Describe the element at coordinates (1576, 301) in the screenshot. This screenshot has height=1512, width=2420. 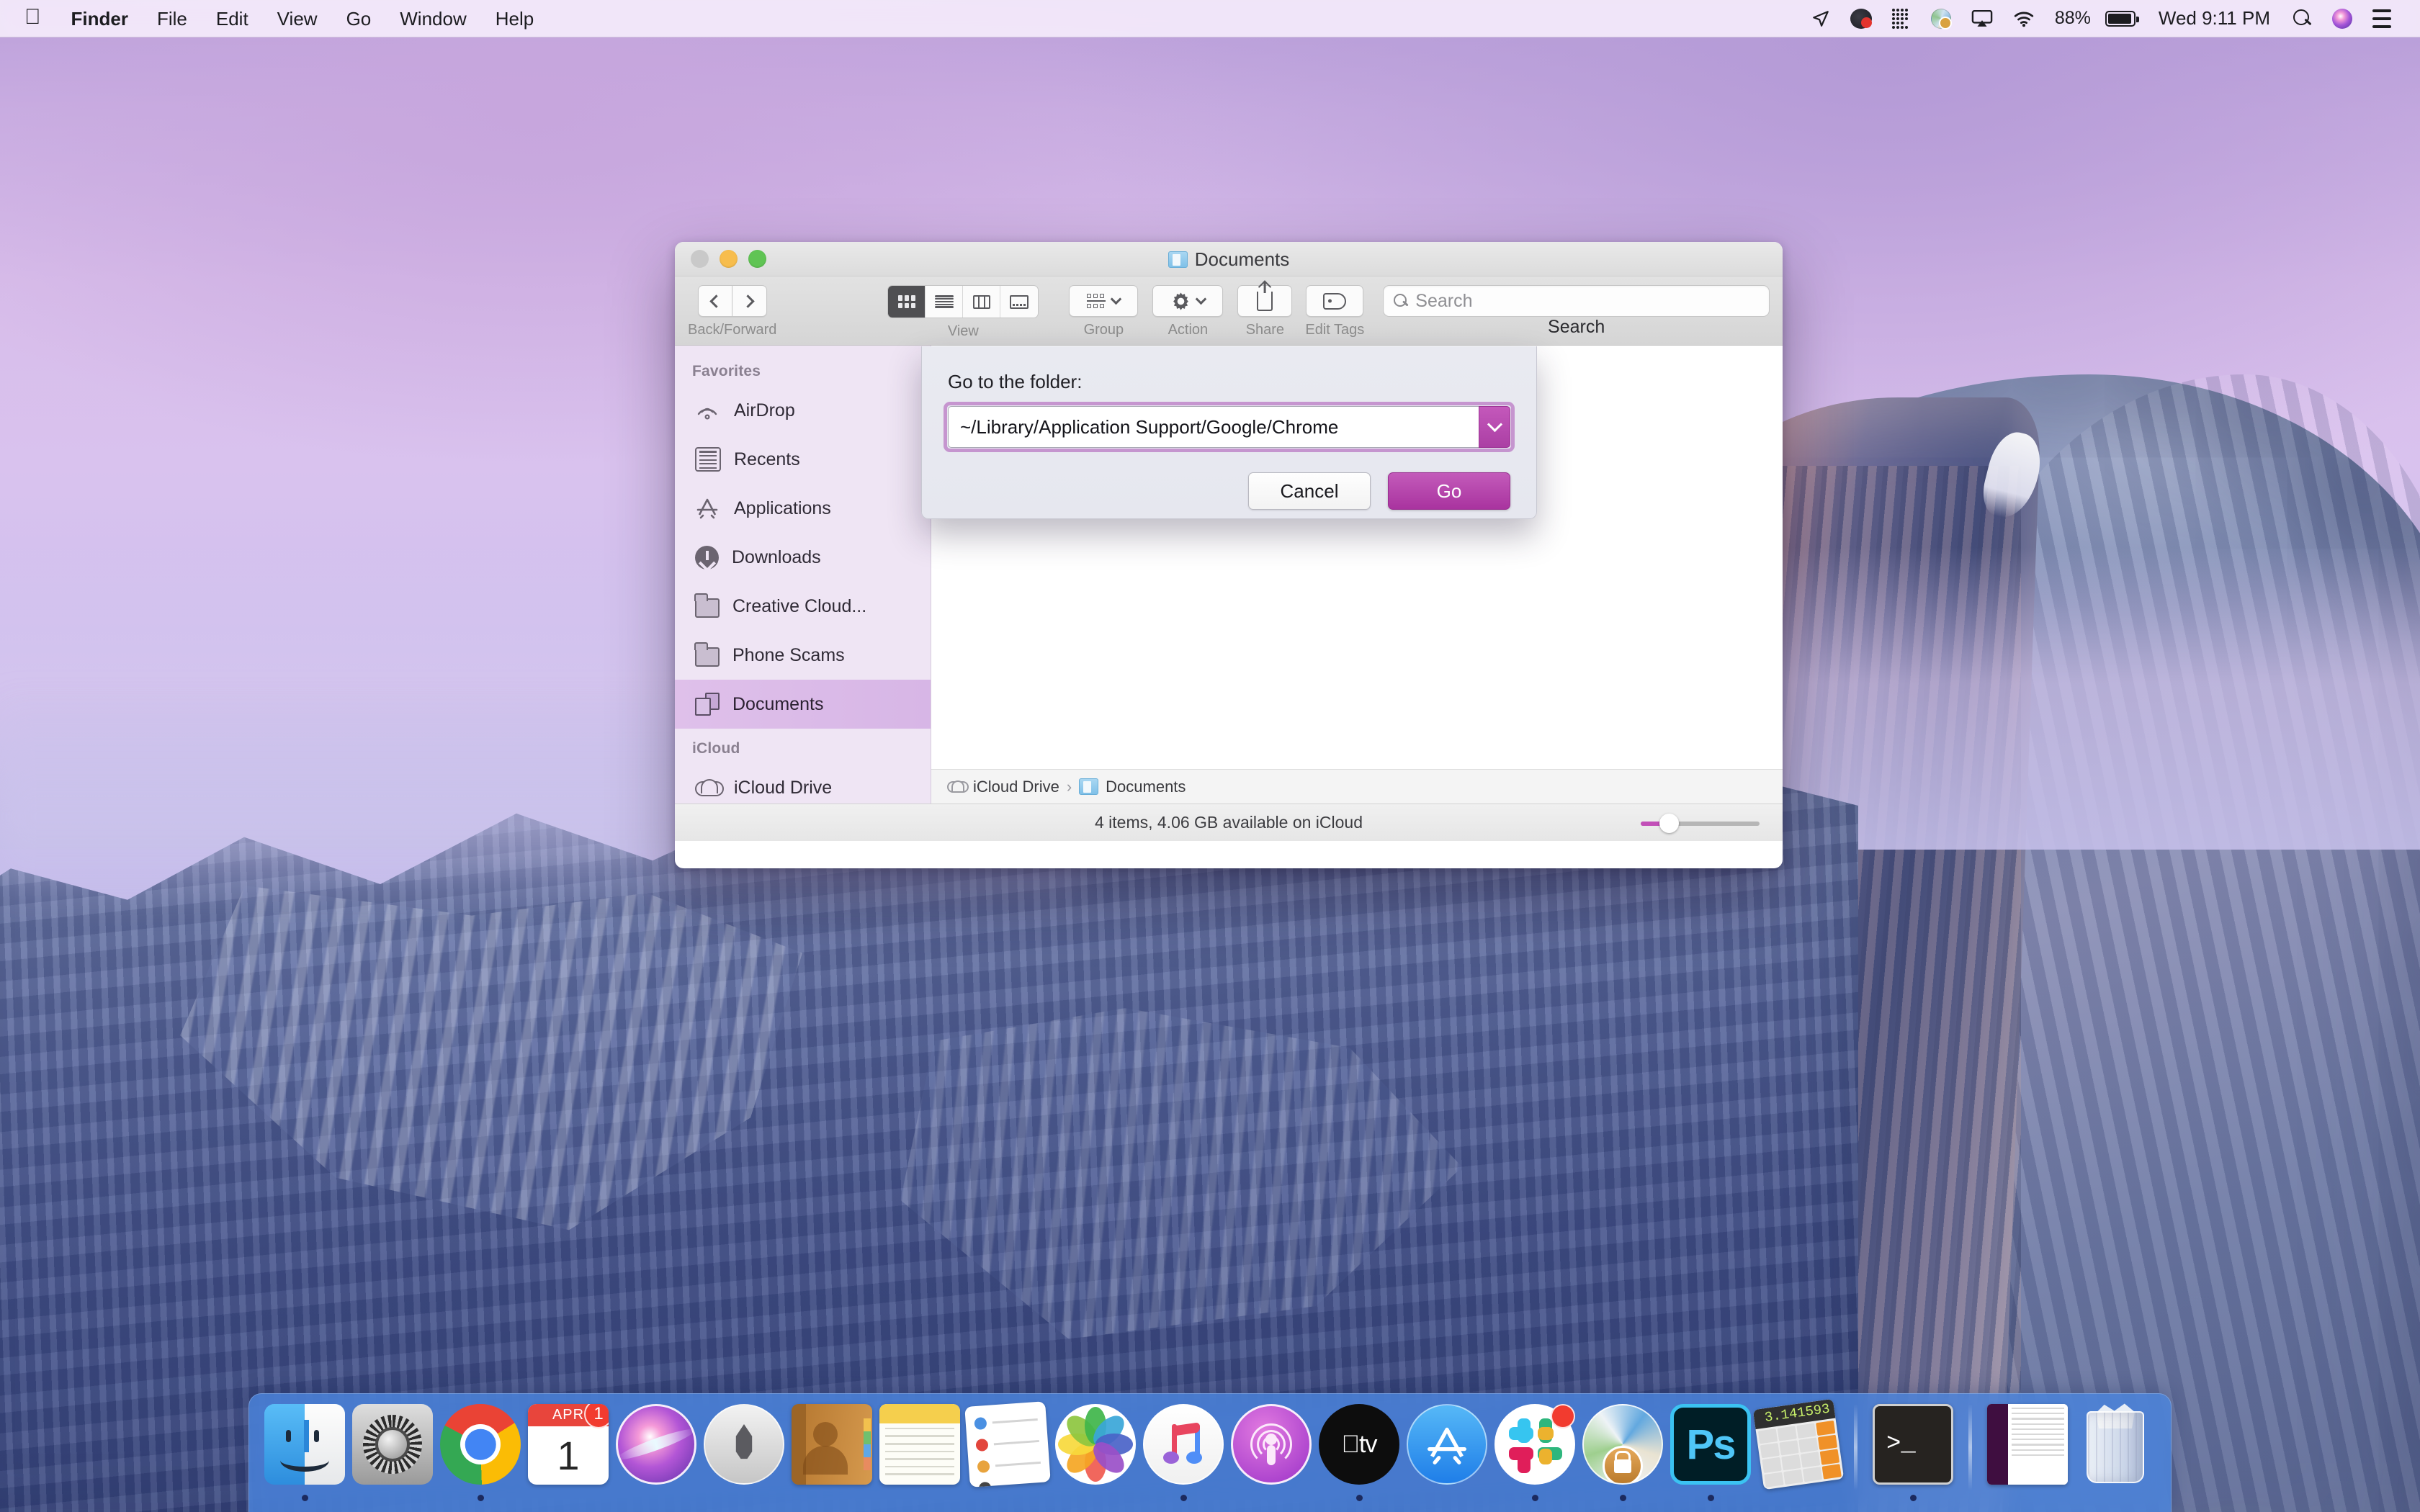
I see `search-input: Search` at that location.